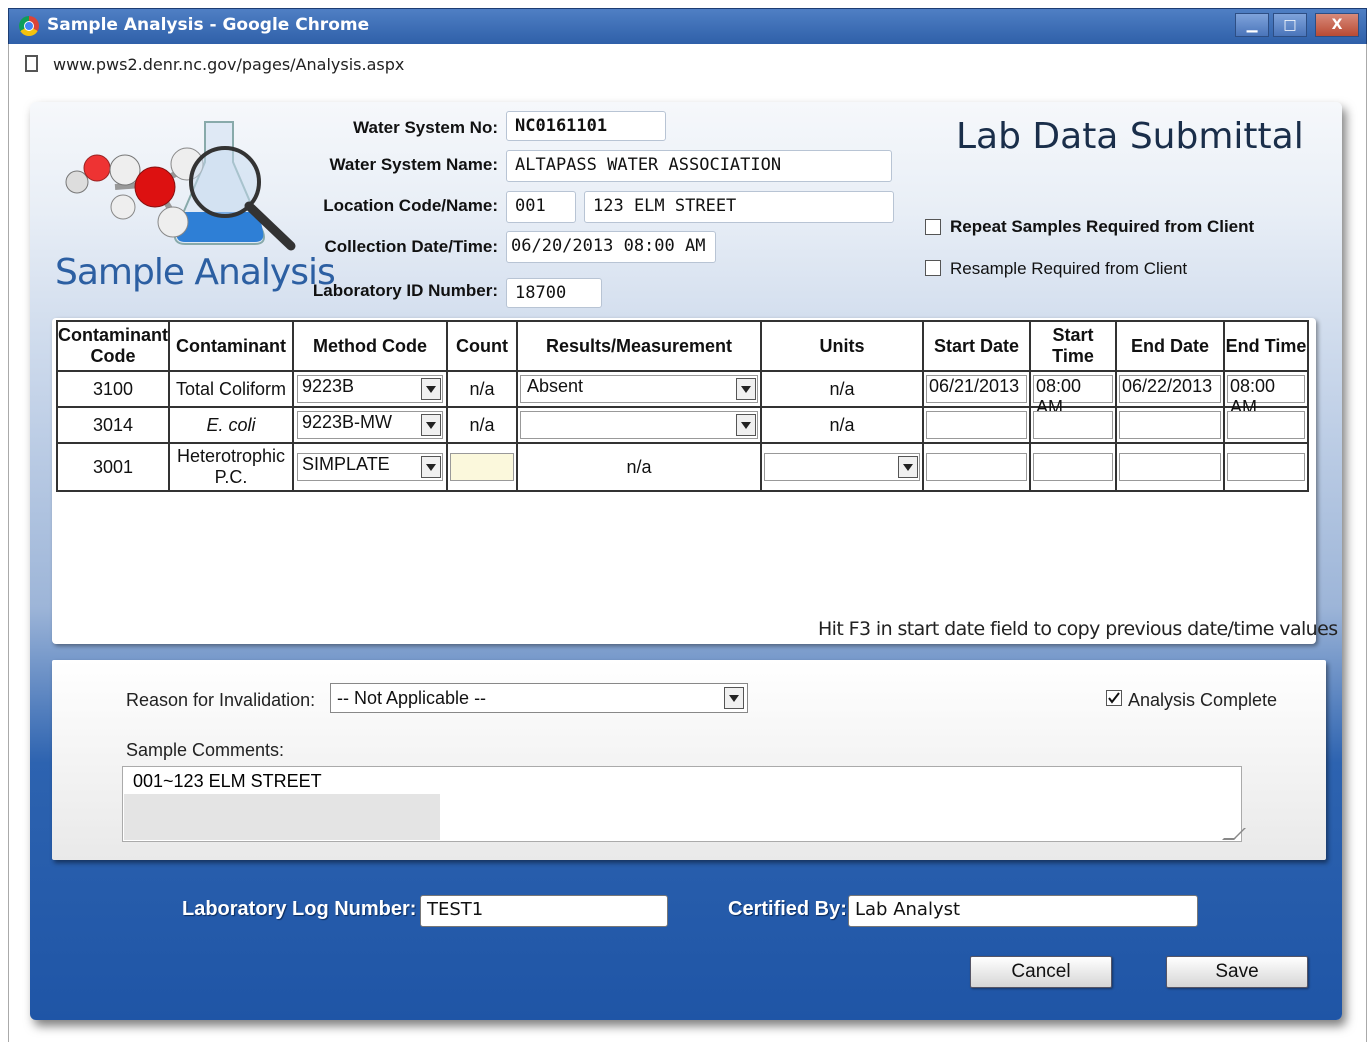 Image resolution: width=1371 pixels, height=1042 pixels. Describe the element at coordinates (205, 750) in the screenshot. I see `comments-label: Sample Comments:` at that location.